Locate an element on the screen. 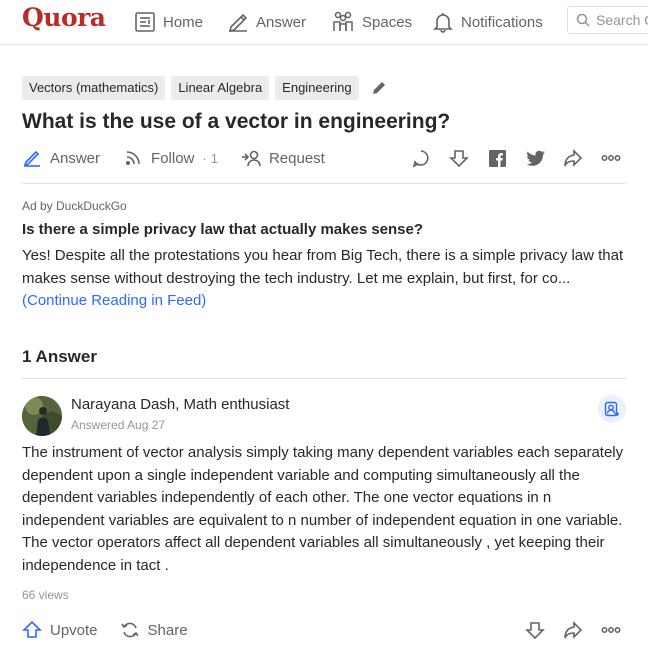 This screenshot has height=654, width=648. topic-tag: Linear Algebra is located at coordinates (220, 88).